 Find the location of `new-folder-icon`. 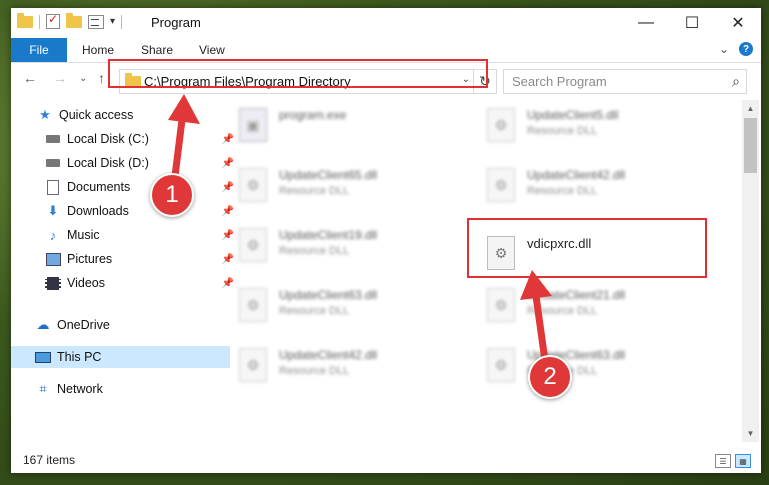

new-folder-icon is located at coordinates (74, 20).